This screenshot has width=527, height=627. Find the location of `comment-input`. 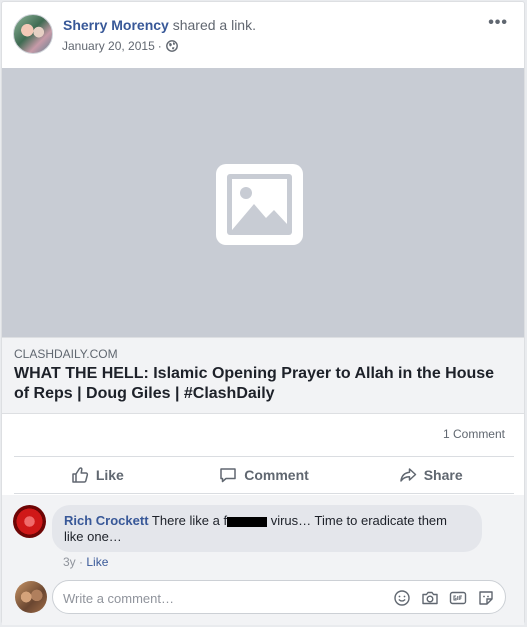

comment-input is located at coordinates (223, 598).